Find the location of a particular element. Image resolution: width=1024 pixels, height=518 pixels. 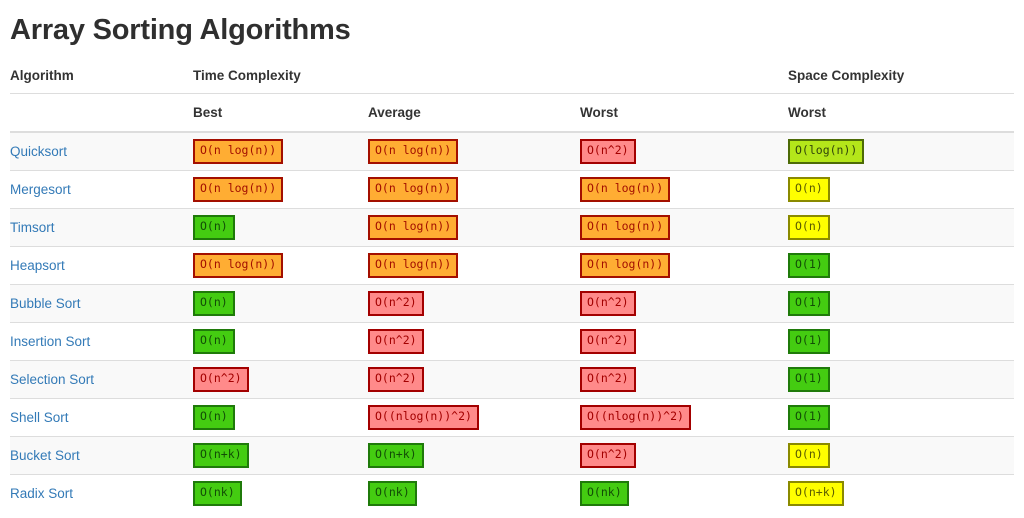

cell-algorithm: Shell Sort is located at coordinates (101, 417).